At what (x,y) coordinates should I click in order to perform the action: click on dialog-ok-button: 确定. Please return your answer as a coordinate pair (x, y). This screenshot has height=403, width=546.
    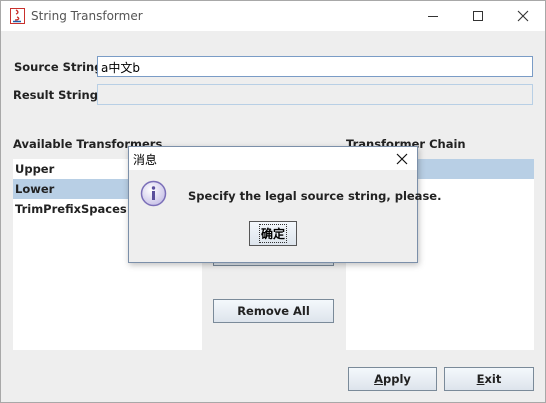
    Looking at the image, I should click on (273, 233).